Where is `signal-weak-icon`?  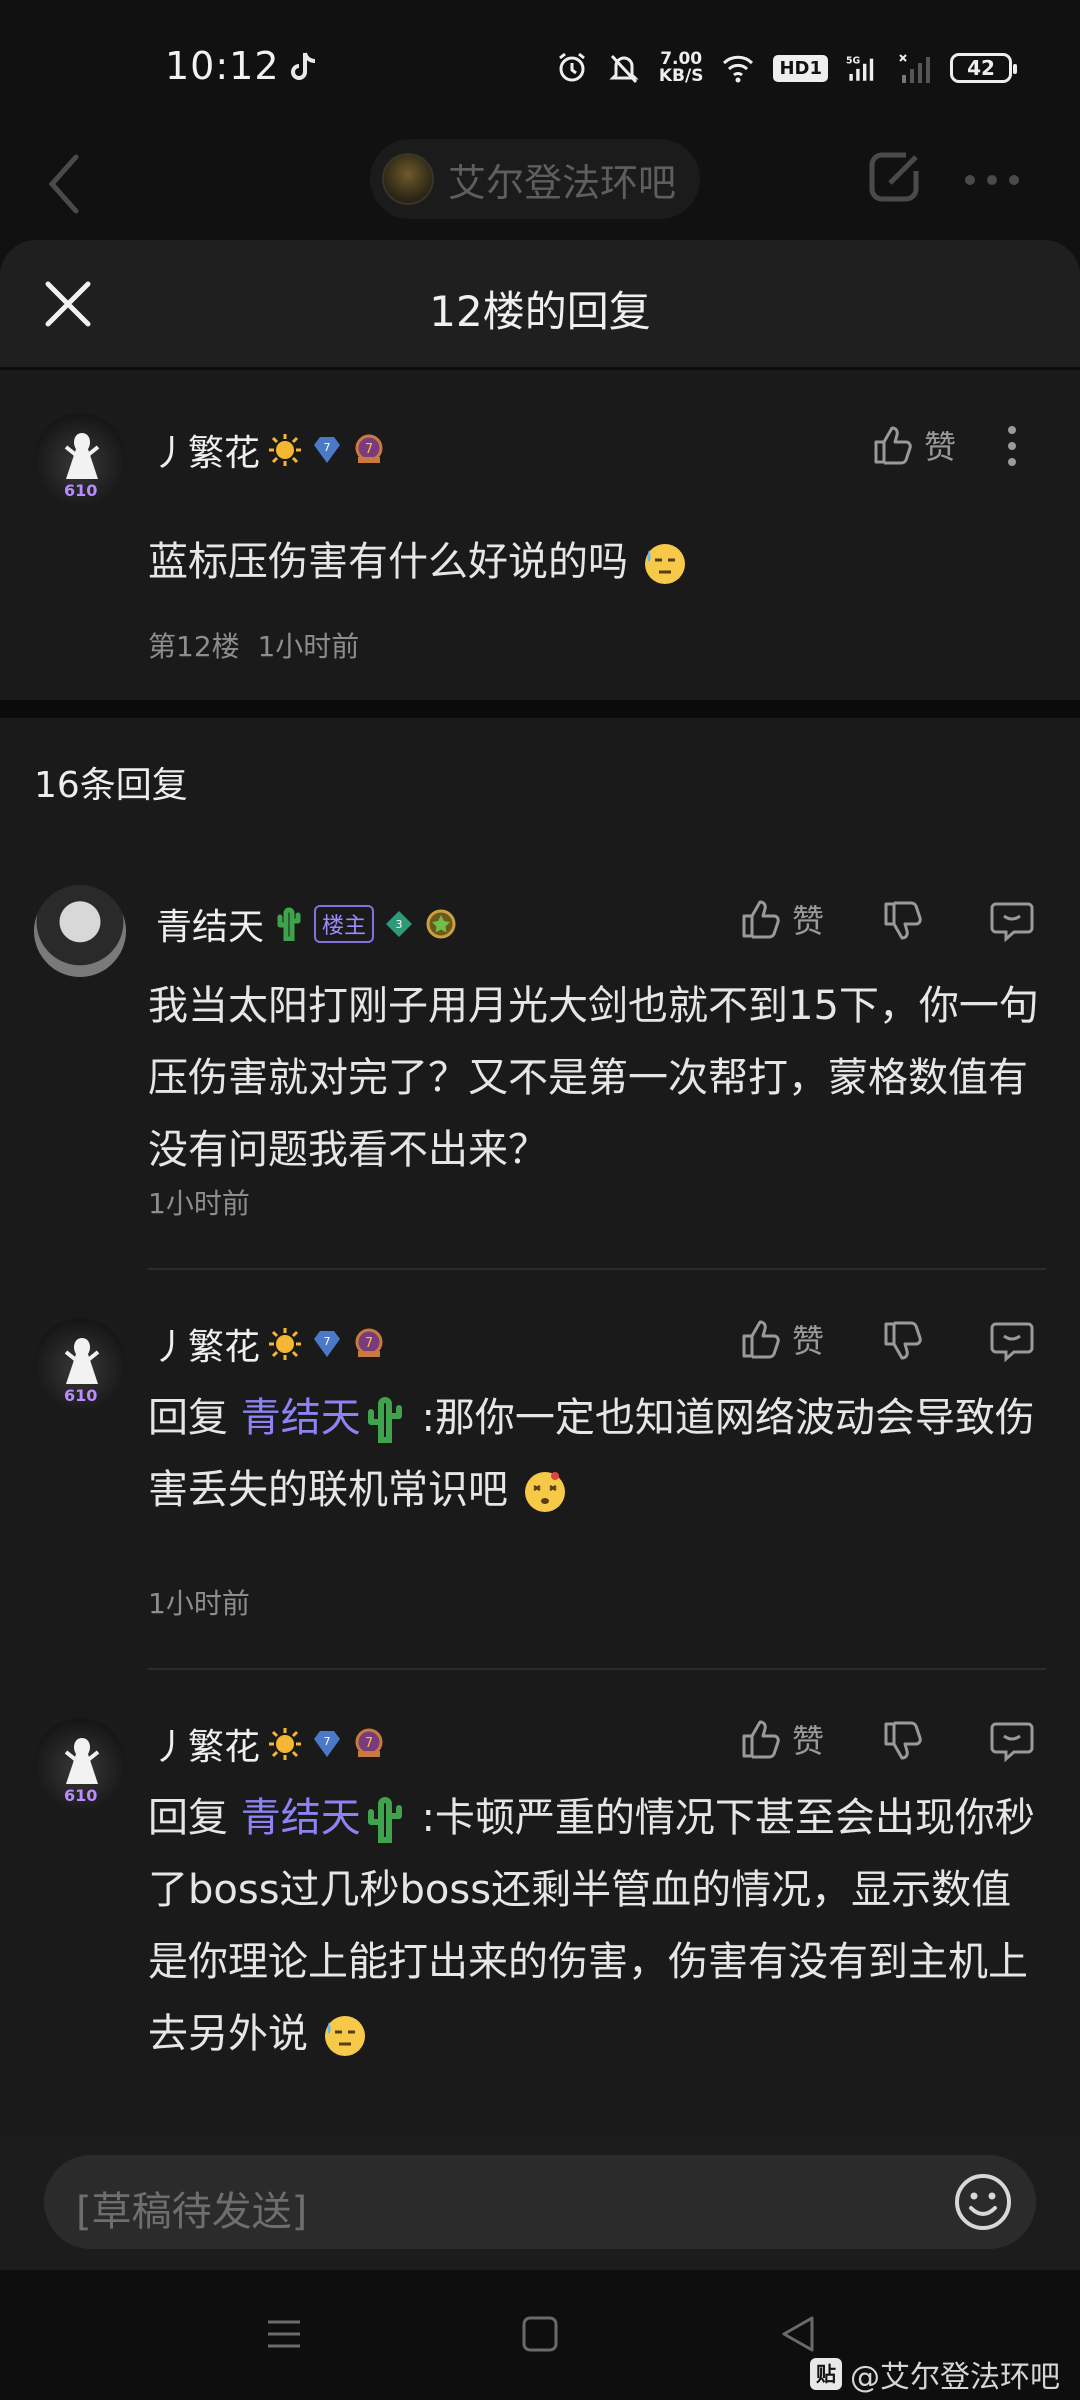 signal-weak-icon is located at coordinates (914, 68).